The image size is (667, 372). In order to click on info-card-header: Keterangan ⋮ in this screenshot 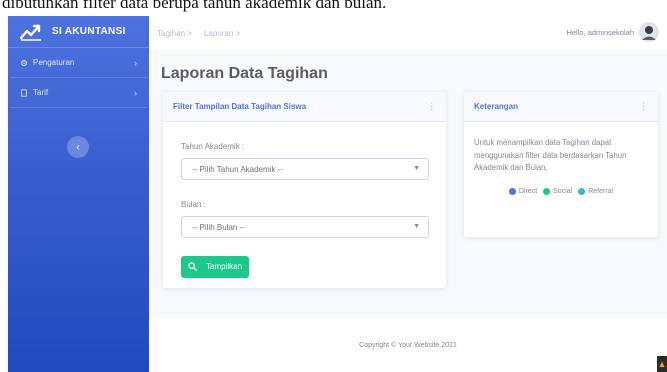, I will do `click(561, 107)`.